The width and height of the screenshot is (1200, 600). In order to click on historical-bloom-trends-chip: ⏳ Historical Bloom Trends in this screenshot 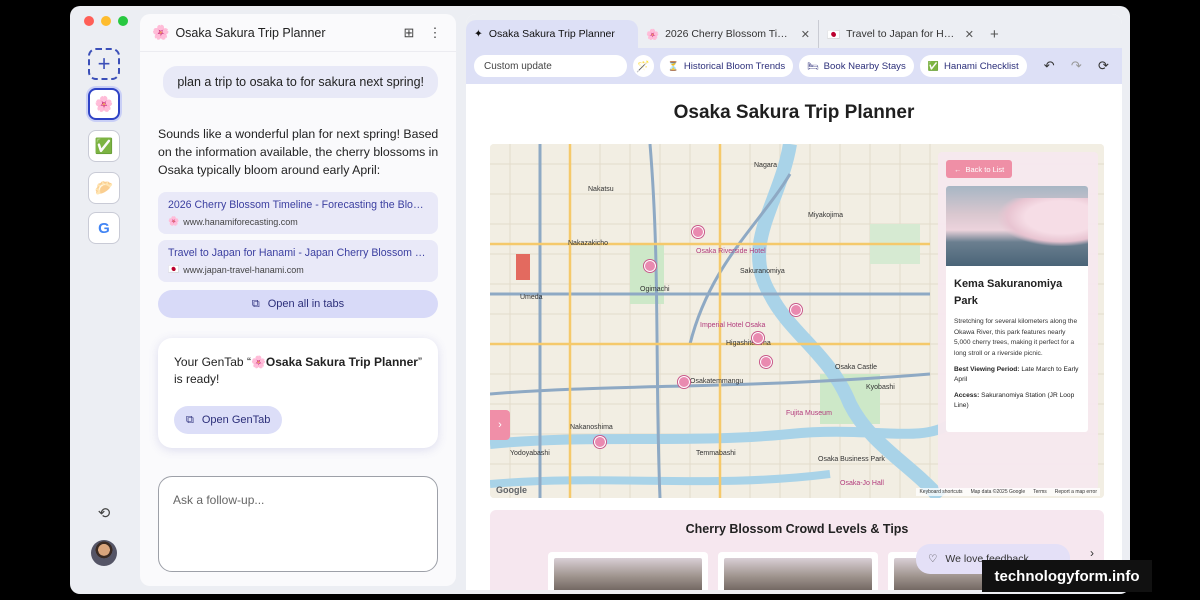, I will do `click(726, 66)`.